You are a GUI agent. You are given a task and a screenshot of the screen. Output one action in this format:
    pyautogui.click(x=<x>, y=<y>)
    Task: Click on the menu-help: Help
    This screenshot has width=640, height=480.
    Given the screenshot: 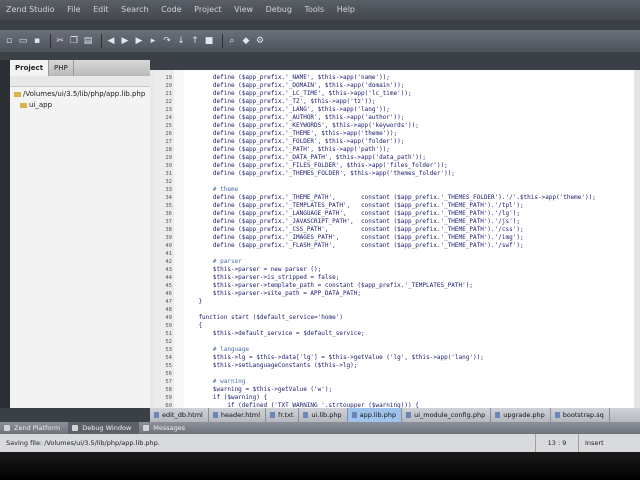 What is the action you would take?
    pyautogui.click(x=346, y=9)
    